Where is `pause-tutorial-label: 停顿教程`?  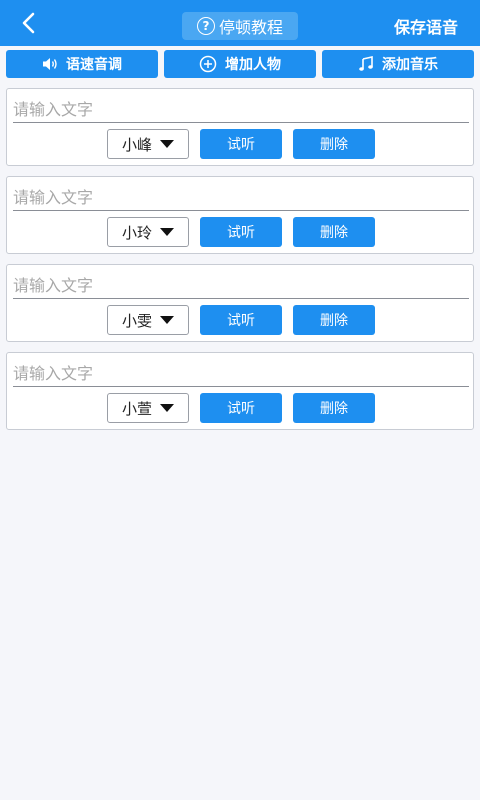
pause-tutorial-label: 停顿教程 is located at coordinates (250, 27).